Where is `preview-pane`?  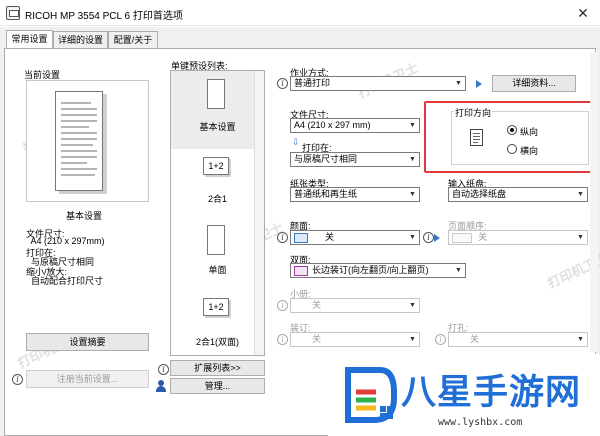
preview-pane is located at coordinates (87, 141).